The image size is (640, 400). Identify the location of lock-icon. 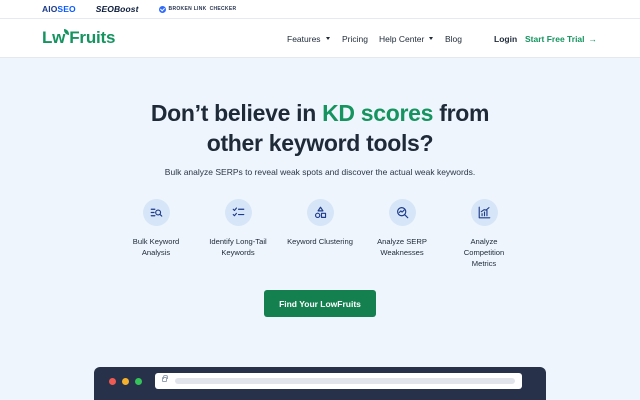
(165, 378).